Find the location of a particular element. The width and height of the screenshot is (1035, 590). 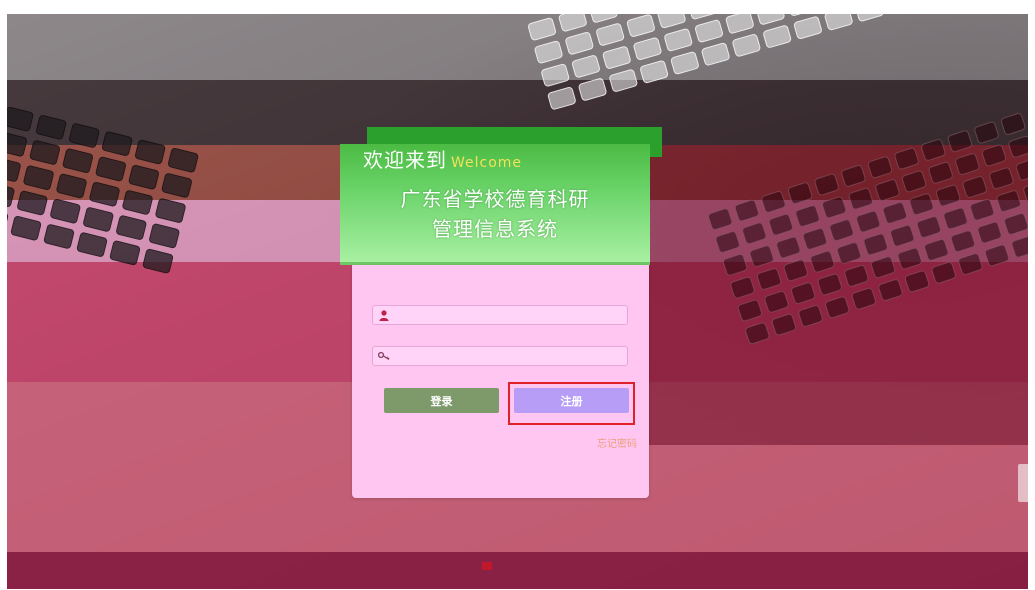

user-icon is located at coordinates (384, 315).